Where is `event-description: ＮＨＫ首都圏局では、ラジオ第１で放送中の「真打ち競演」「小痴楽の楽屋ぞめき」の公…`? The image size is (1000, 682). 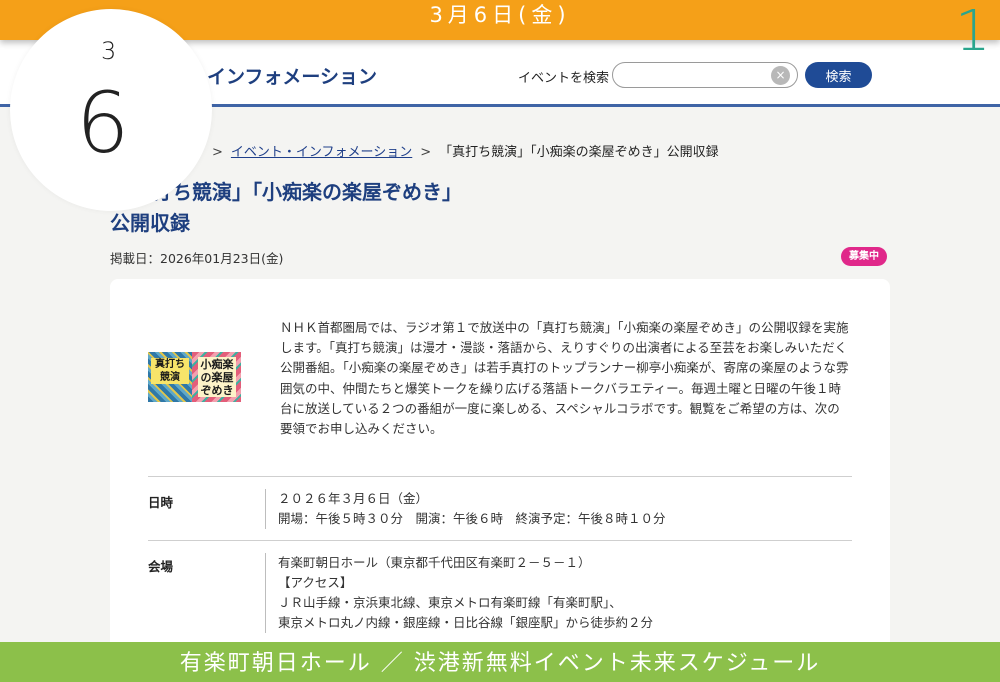 event-description: ＮＨＫ首都圏局では、ラジオ第１で放送中の「真打ち競演」「小痴楽の楽屋ぞめき」の公… is located at coordinates (567, 378).